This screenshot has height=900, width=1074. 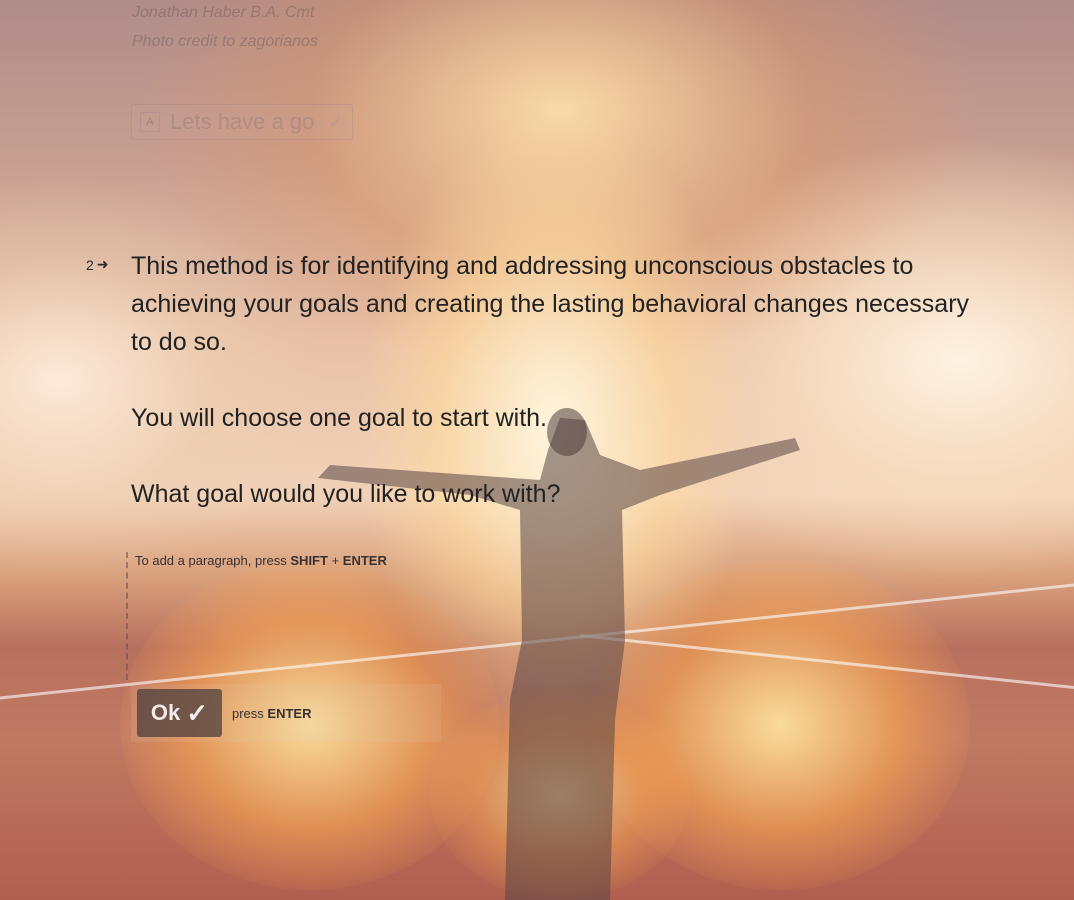 I want to click on question-number: 2 ➜, so click(x=97, y=264).